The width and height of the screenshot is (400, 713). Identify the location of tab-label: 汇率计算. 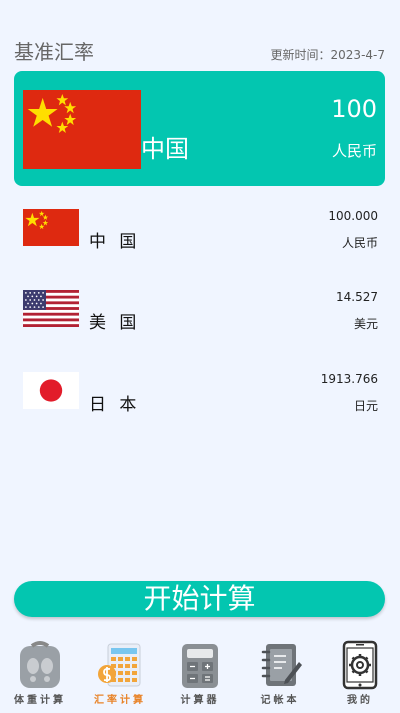
(120, 700).